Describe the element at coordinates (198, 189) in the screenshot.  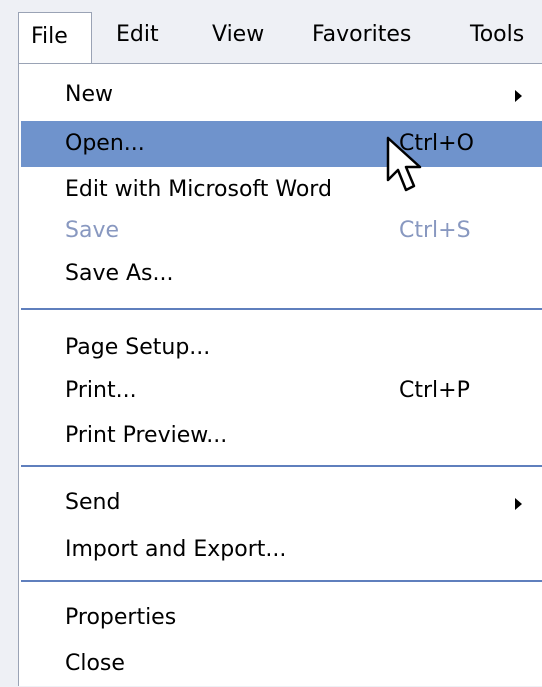
I see `menu-item-edit-with-word-label: Edit with Microsoft Word` at that location.